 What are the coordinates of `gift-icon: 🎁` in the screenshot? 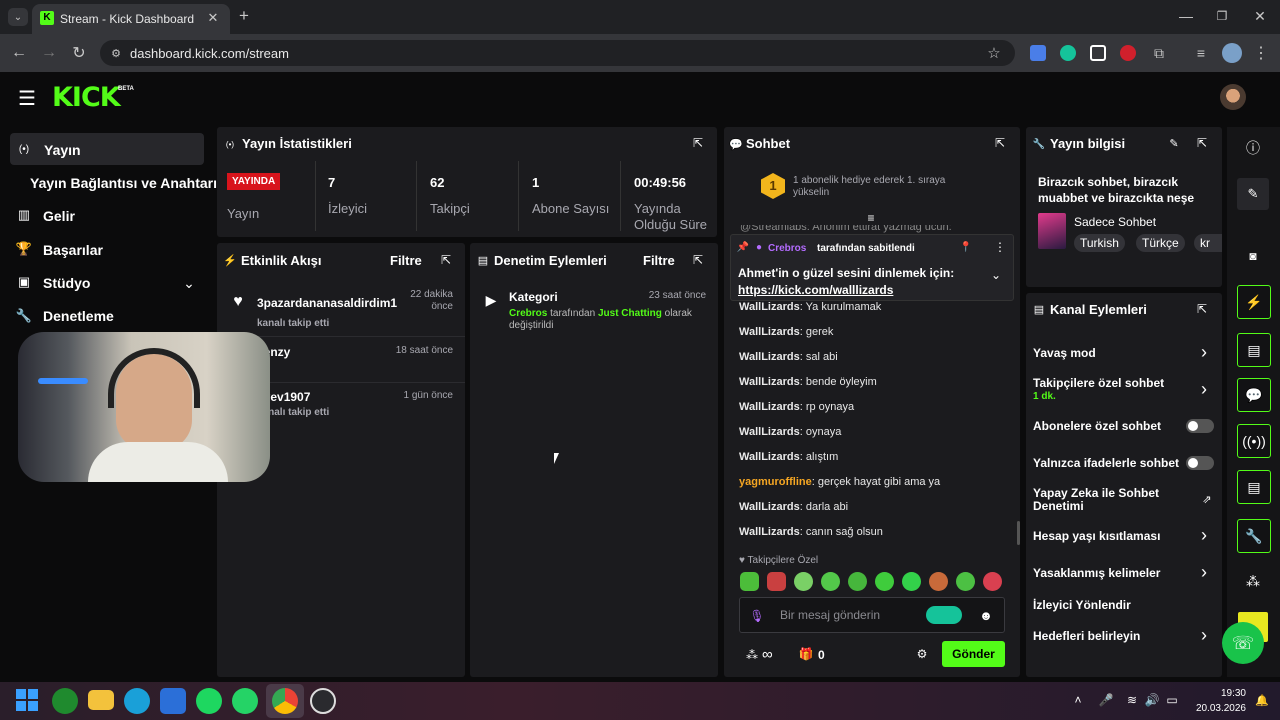 It's located at (806, 654).